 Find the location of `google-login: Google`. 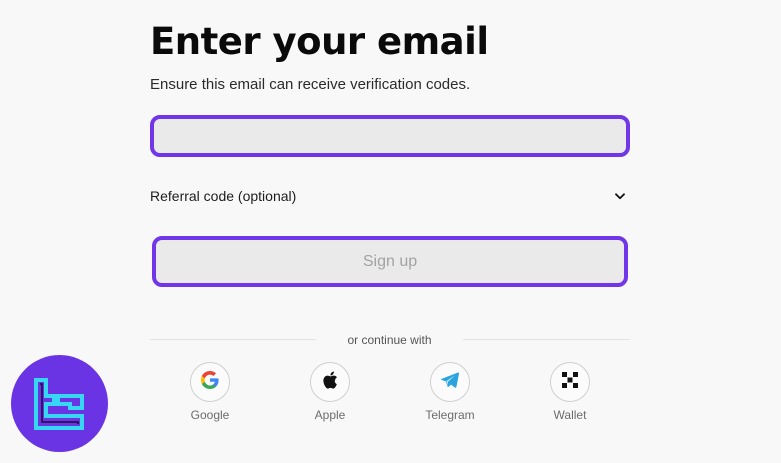

google-login: Google is located at coordinates (210, 392).